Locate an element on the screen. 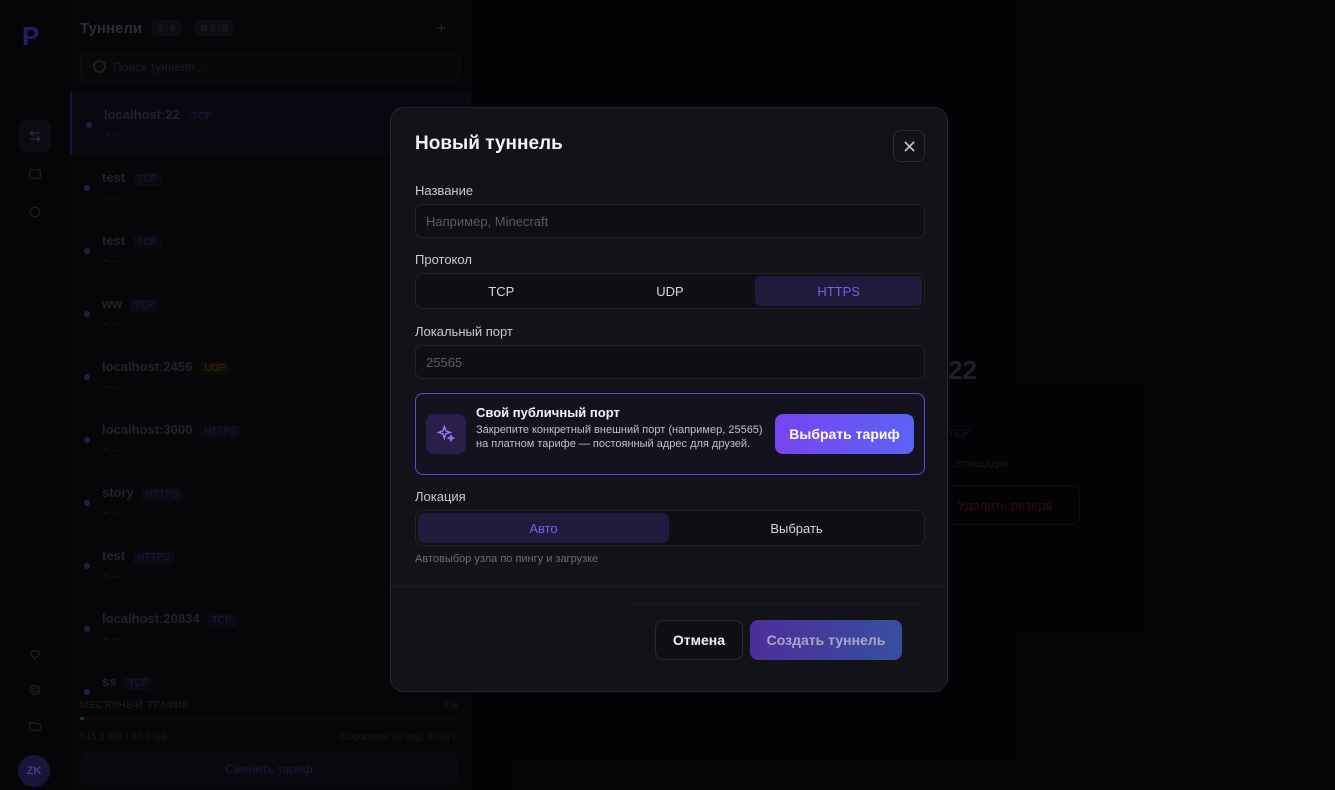 This screenshot has height=790, width=1335. protocol-udp: UDP is located at coordinates (670, 291).